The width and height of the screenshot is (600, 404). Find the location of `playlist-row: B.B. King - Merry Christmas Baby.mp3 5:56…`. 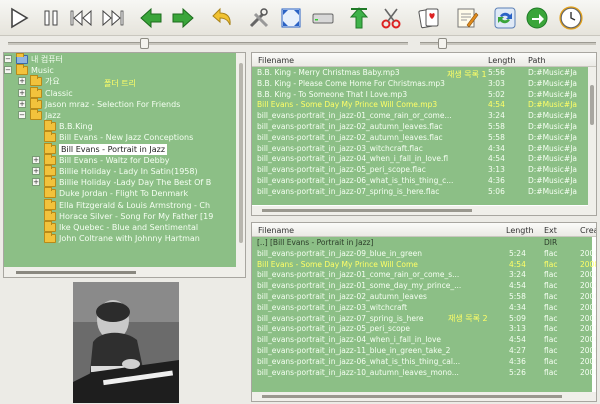

playlist-row: B.B. King - Merry Christmas Baby.mp3 5:56… is located at coordinates (422, 73).